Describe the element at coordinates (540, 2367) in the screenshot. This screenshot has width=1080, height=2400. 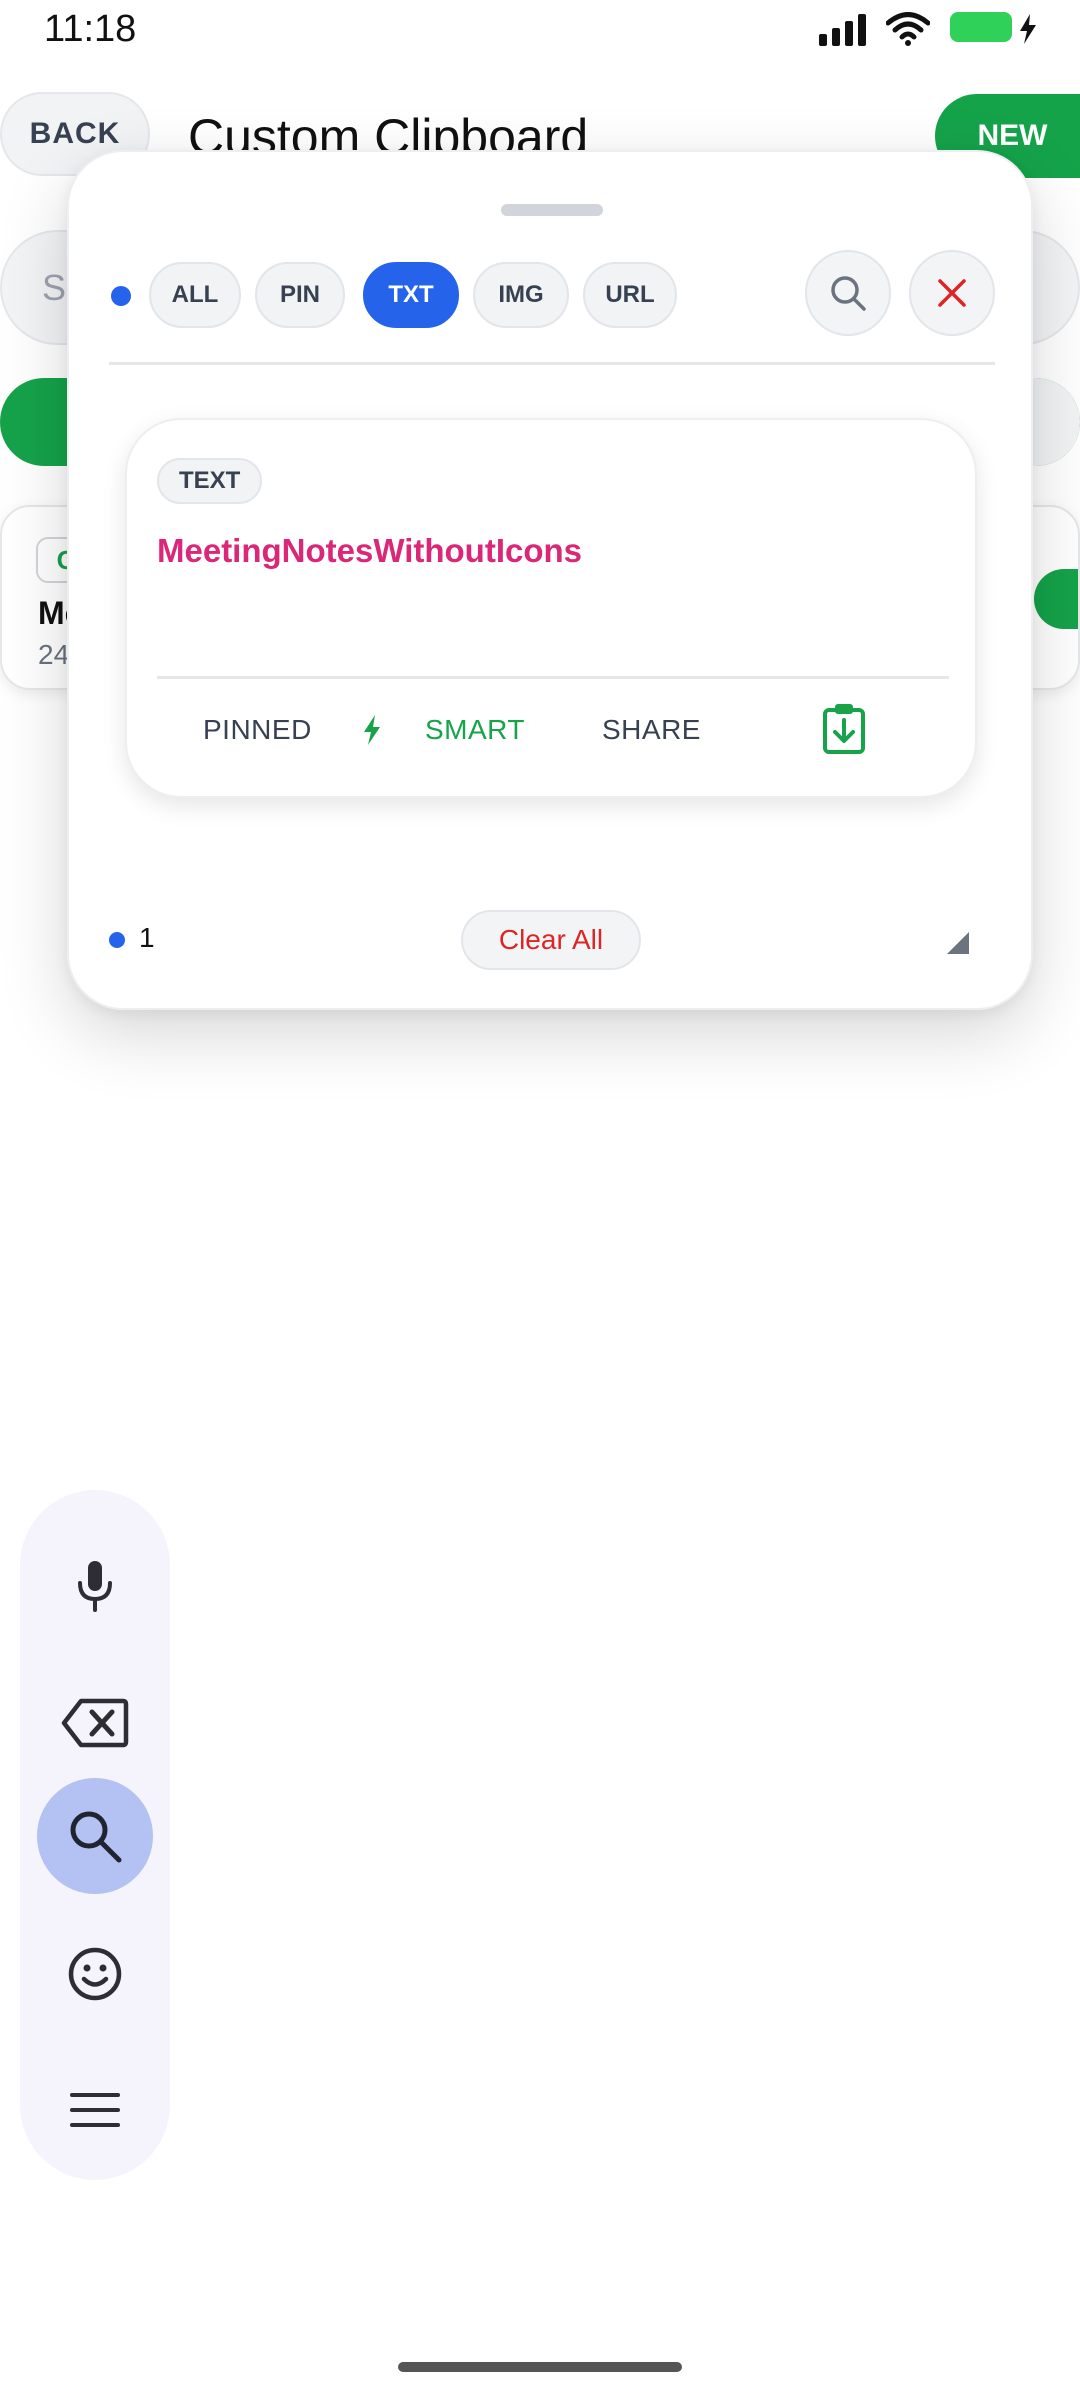
I see `home-indicator` at that location.